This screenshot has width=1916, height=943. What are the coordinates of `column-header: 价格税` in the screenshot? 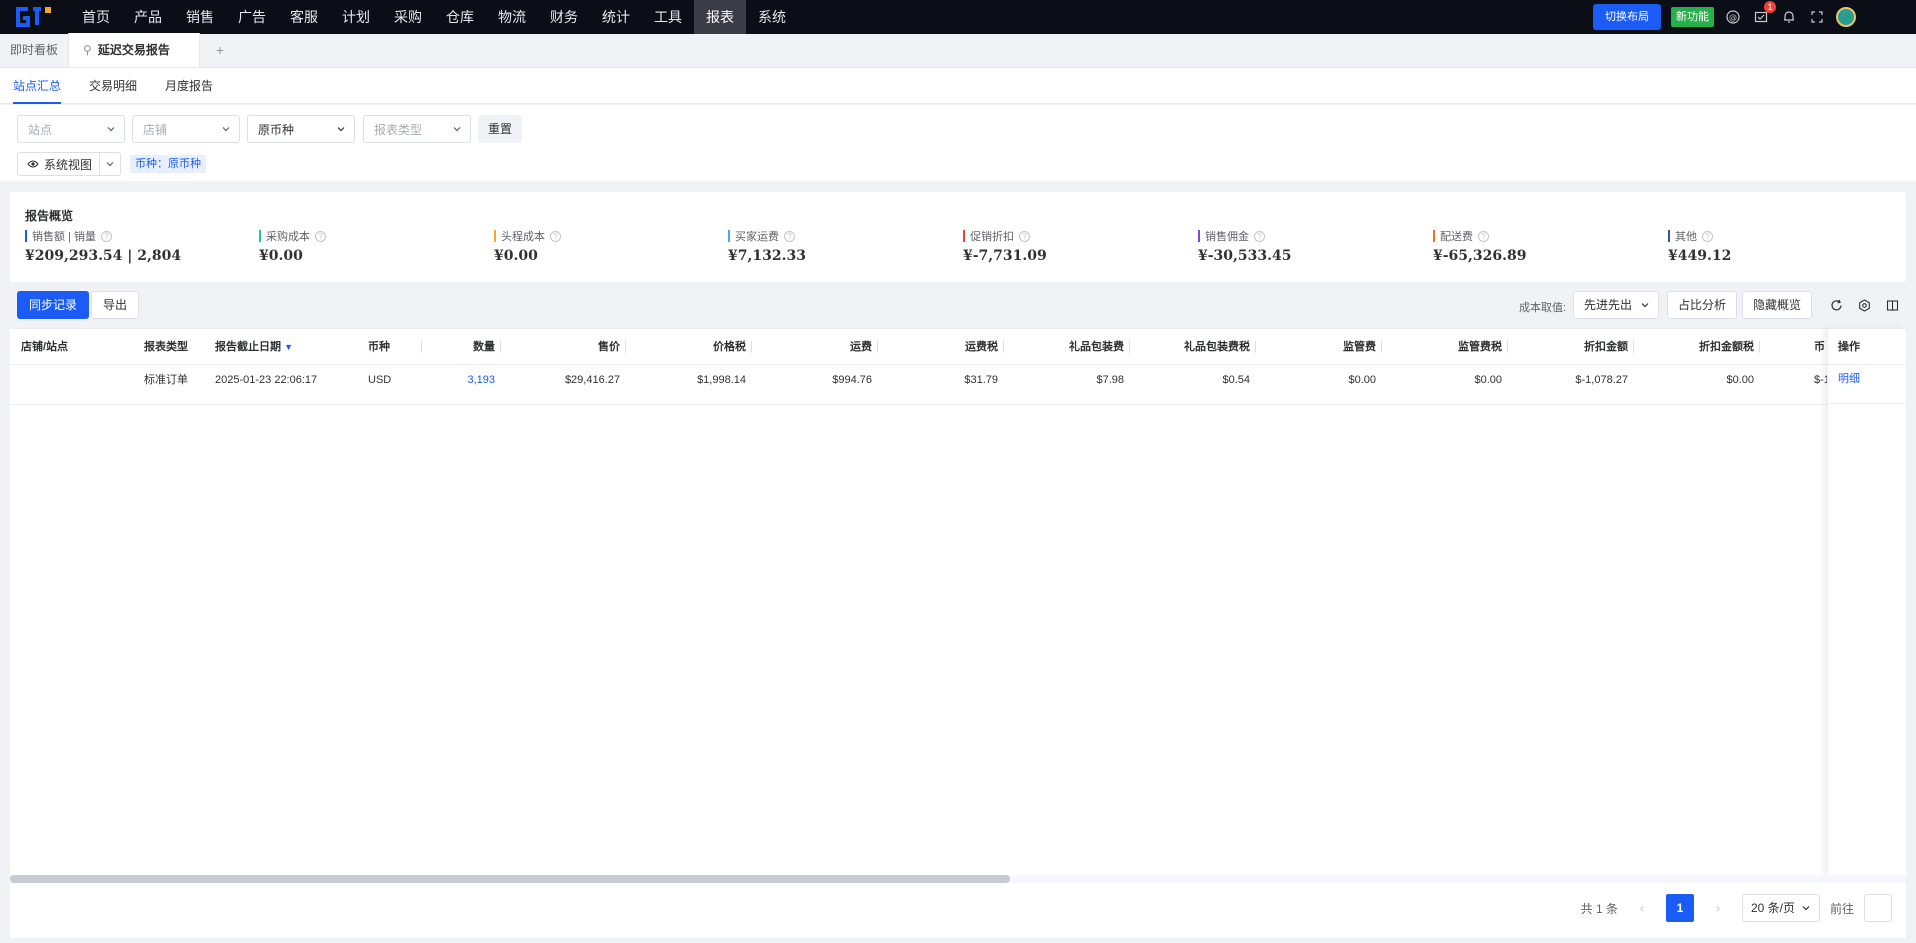 It's located at (689, 347).